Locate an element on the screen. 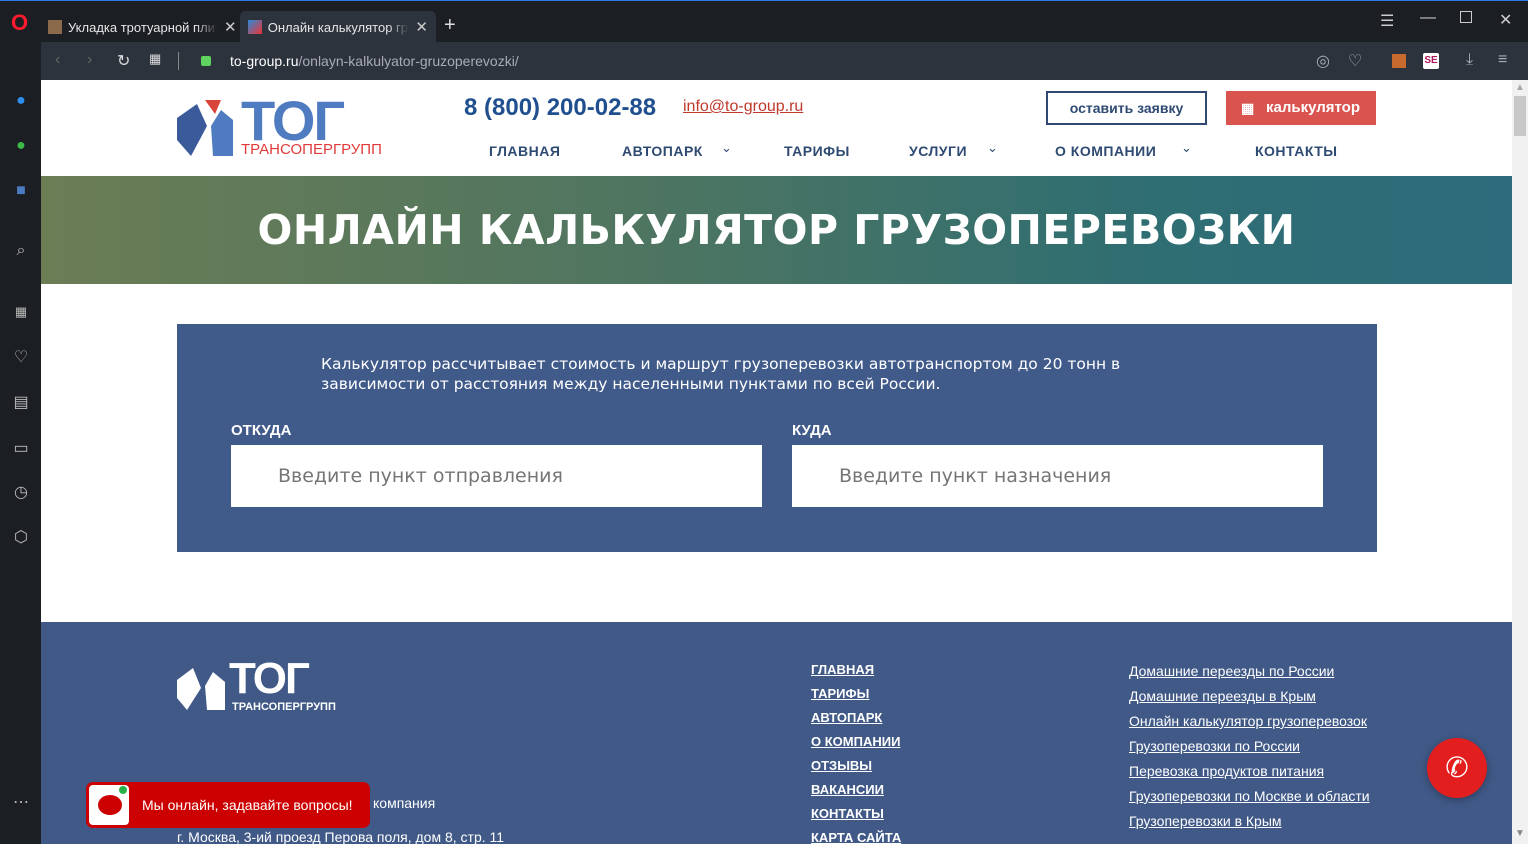 The width and height of the screenshot is (1528, 844). tab-menu-icon: ☰ is located at coordinates (1387, 21).